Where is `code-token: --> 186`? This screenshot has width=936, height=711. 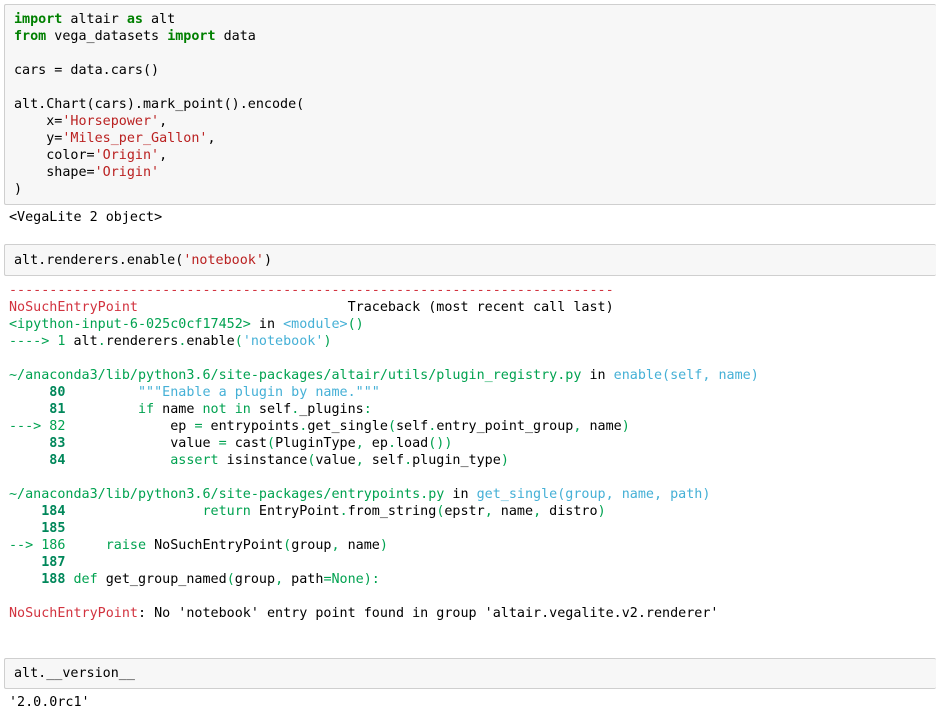
code-token: --> 186 is located at coordinates (37, 545).